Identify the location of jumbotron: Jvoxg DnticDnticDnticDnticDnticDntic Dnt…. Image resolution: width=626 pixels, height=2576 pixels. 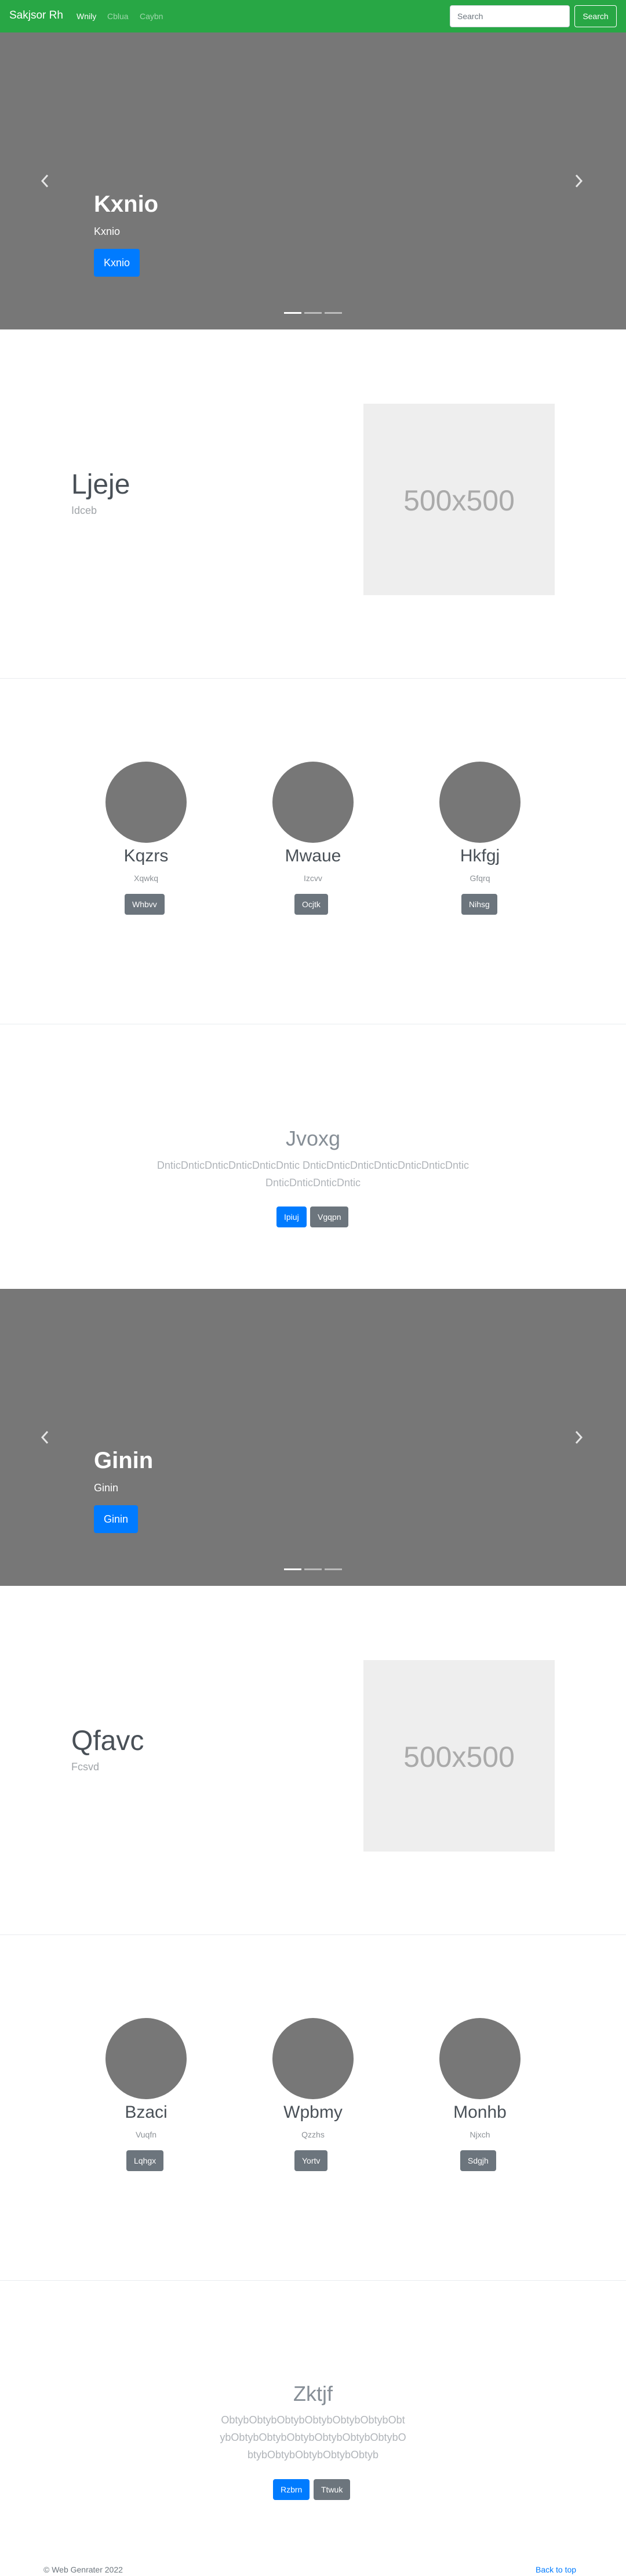
(313, 1157).